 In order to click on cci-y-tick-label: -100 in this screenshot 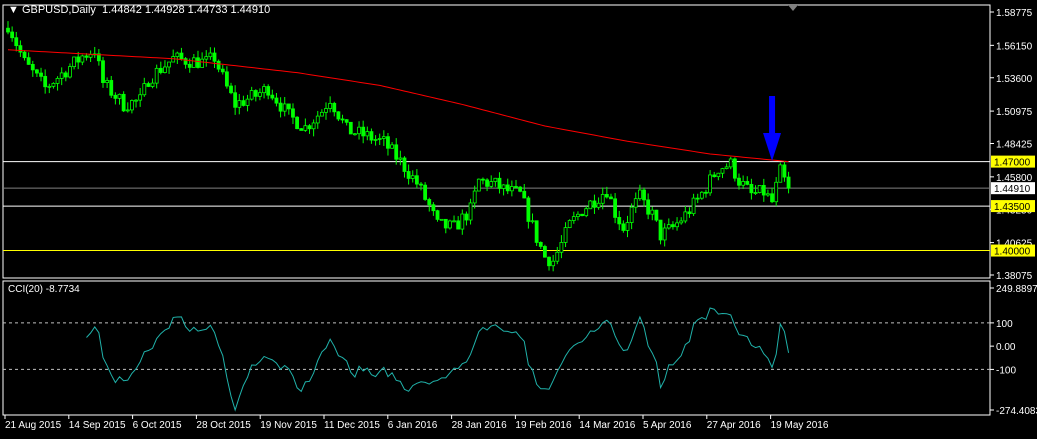, I will do `click(1006, 370)`.